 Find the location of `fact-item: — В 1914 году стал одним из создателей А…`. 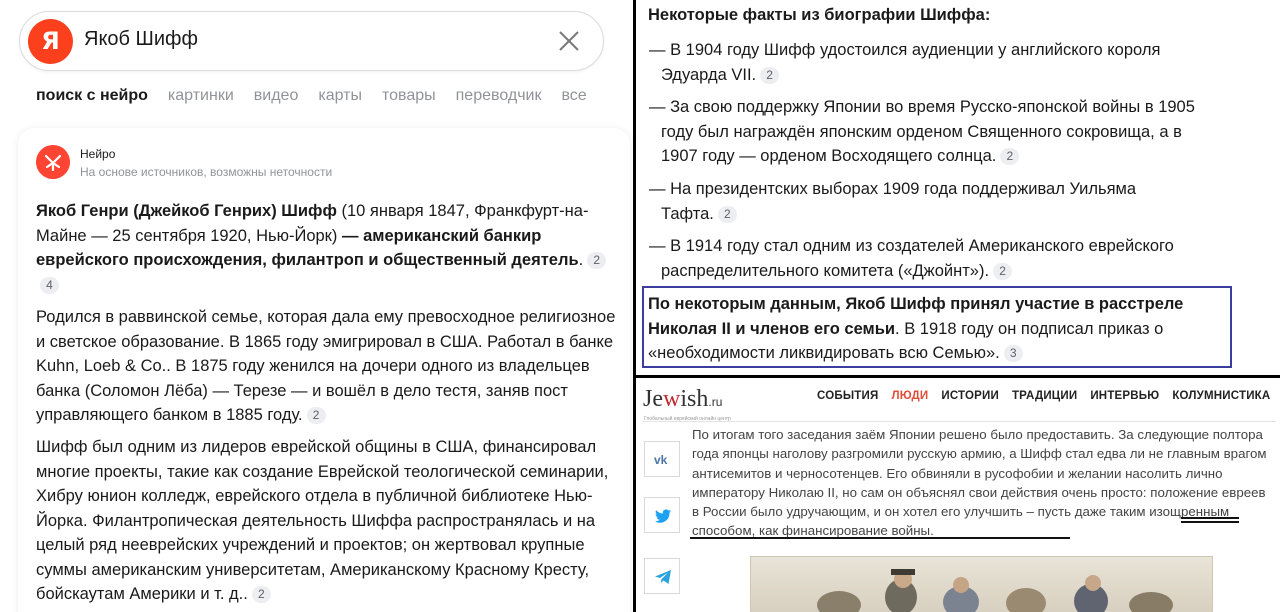

fact-item: — В 1914 году стал одним из создателей А… is located at coordinates (911, 258).